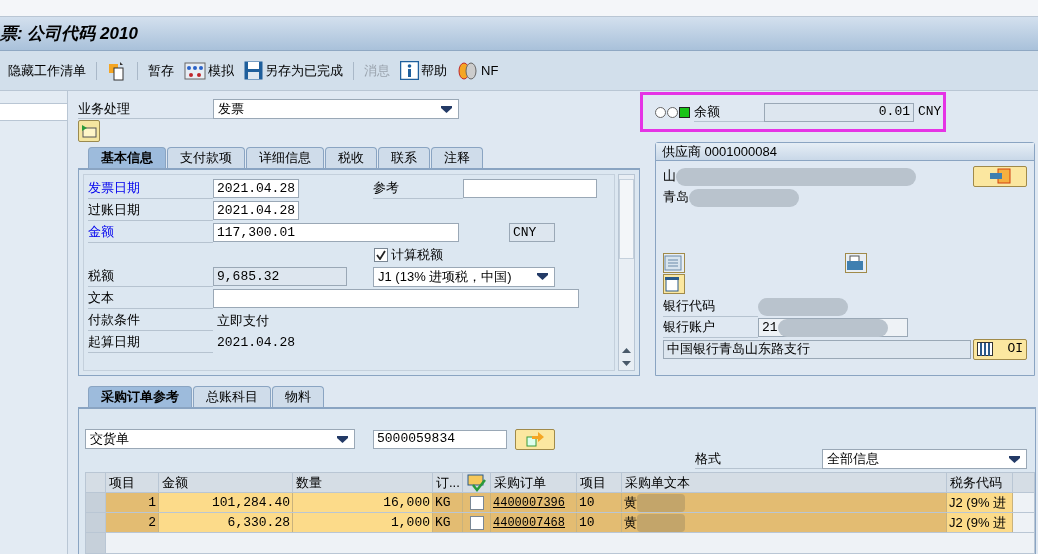  What do you see at coordinates (206, 157) in the screenshot?
I see `tab: 支付款项` at bounding box center [206, 157].